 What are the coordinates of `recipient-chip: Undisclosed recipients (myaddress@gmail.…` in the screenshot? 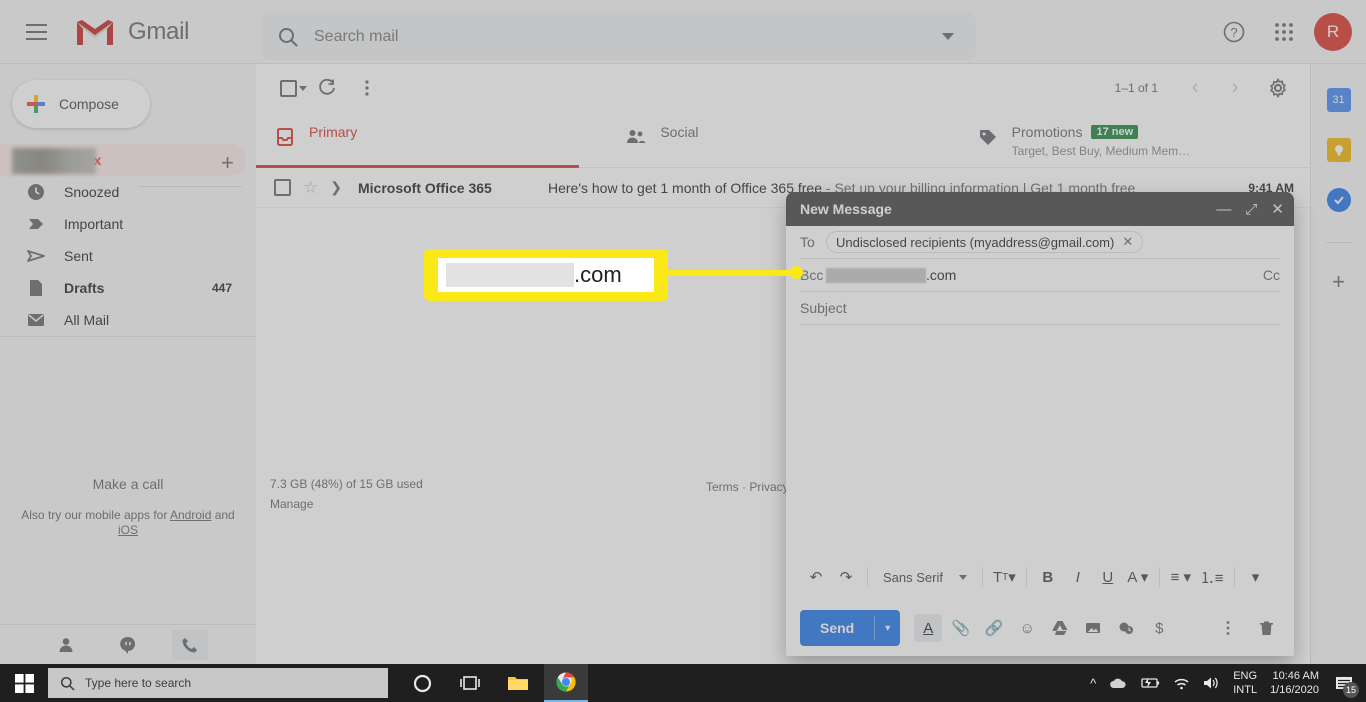 It's located at (985, 242).